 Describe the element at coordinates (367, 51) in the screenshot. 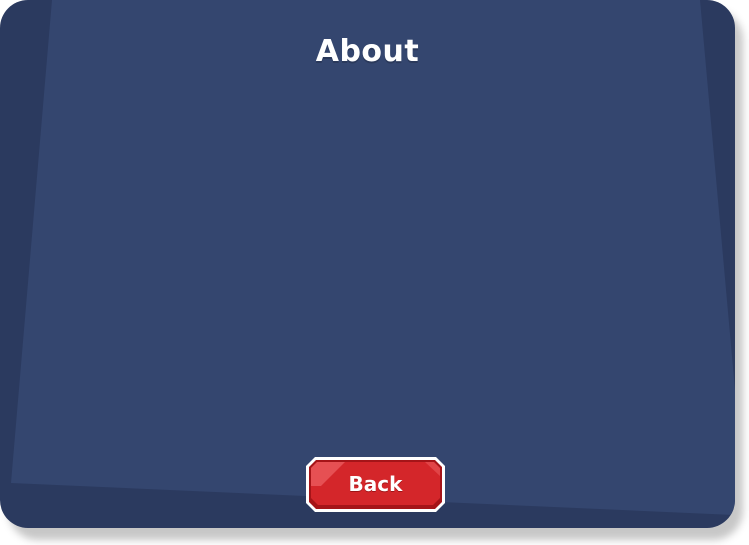

I see `page-title: About` at that location.